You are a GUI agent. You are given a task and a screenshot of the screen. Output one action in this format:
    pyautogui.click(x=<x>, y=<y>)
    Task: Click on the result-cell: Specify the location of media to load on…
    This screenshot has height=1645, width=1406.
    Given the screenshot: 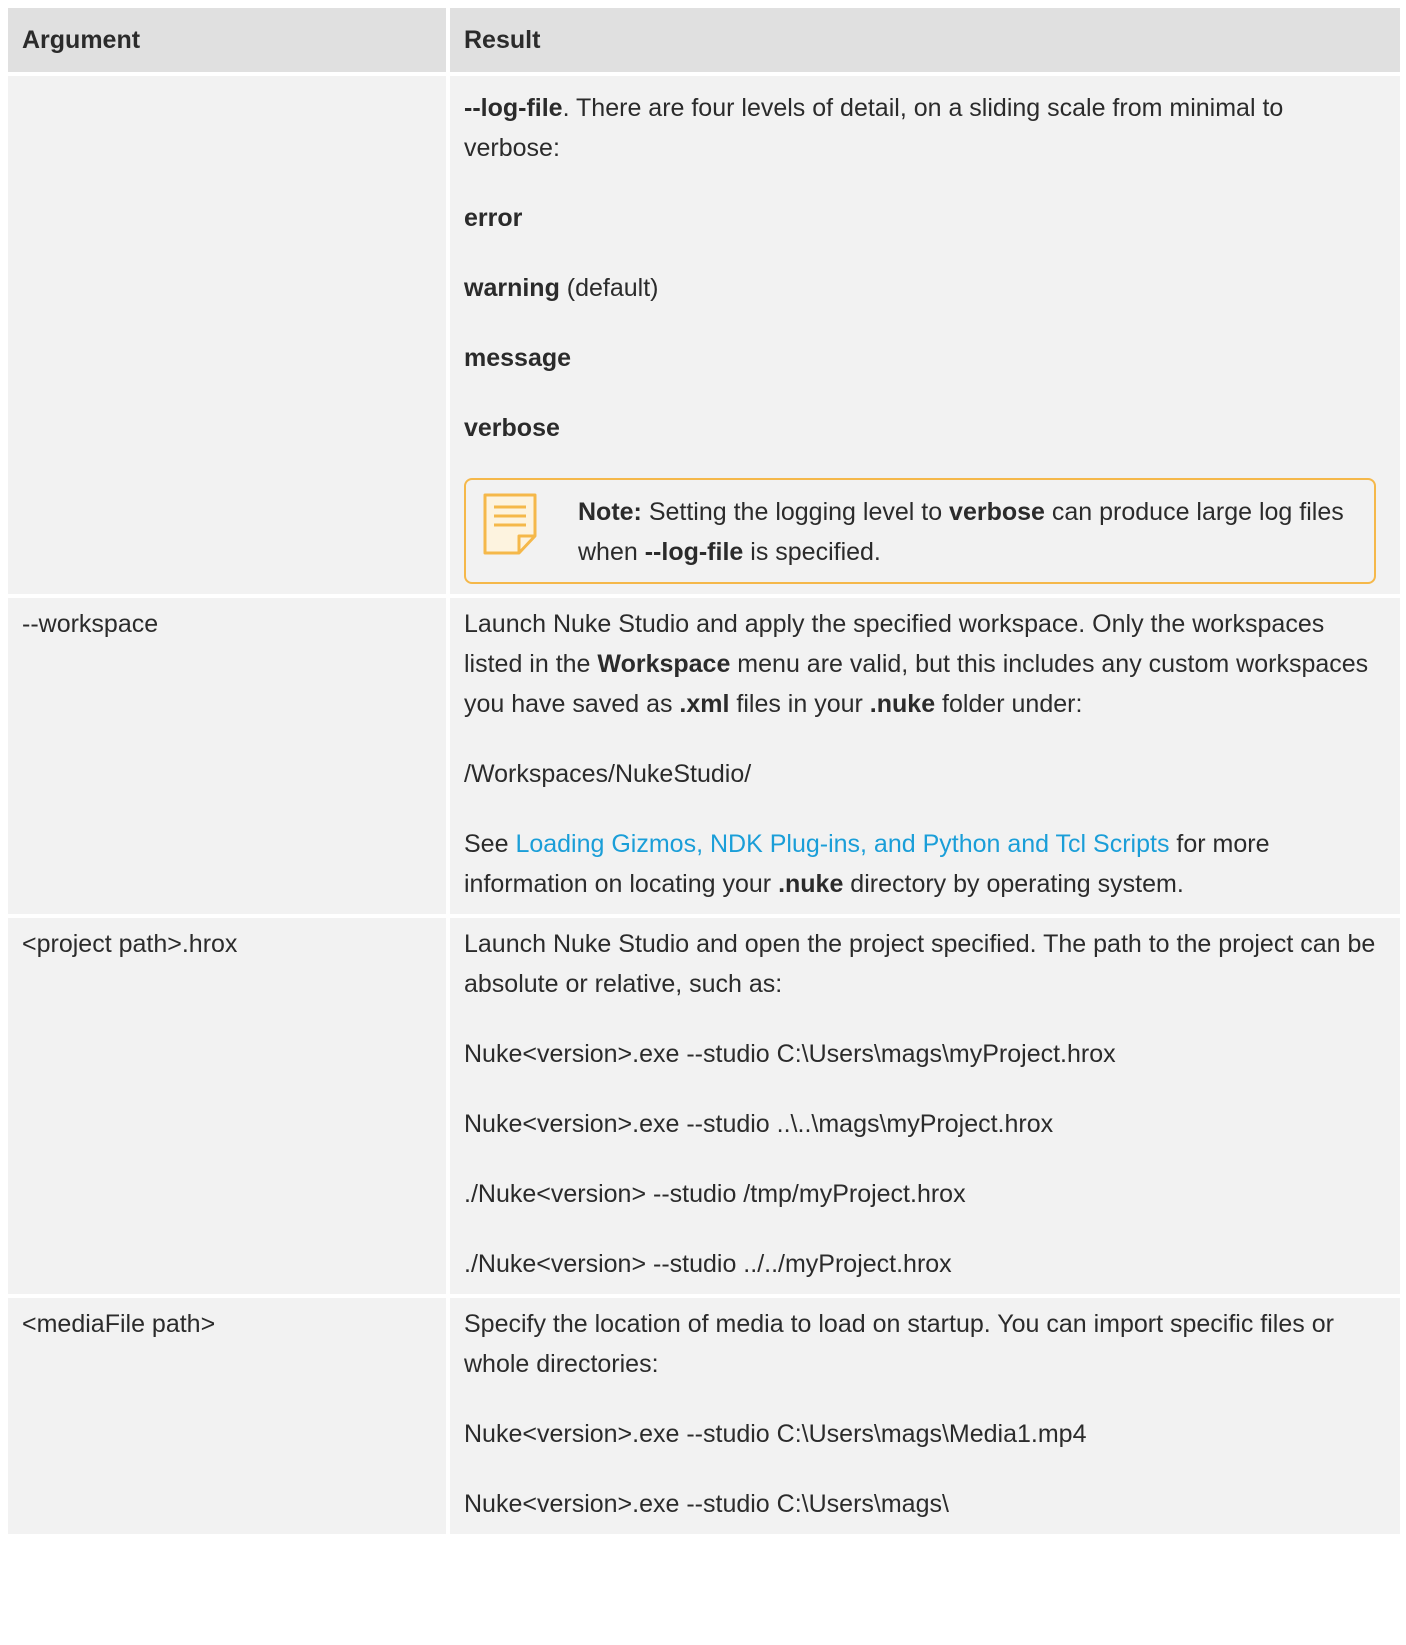 What is the action you would take?
    pyautogui.click(x=924, y=1417)
    